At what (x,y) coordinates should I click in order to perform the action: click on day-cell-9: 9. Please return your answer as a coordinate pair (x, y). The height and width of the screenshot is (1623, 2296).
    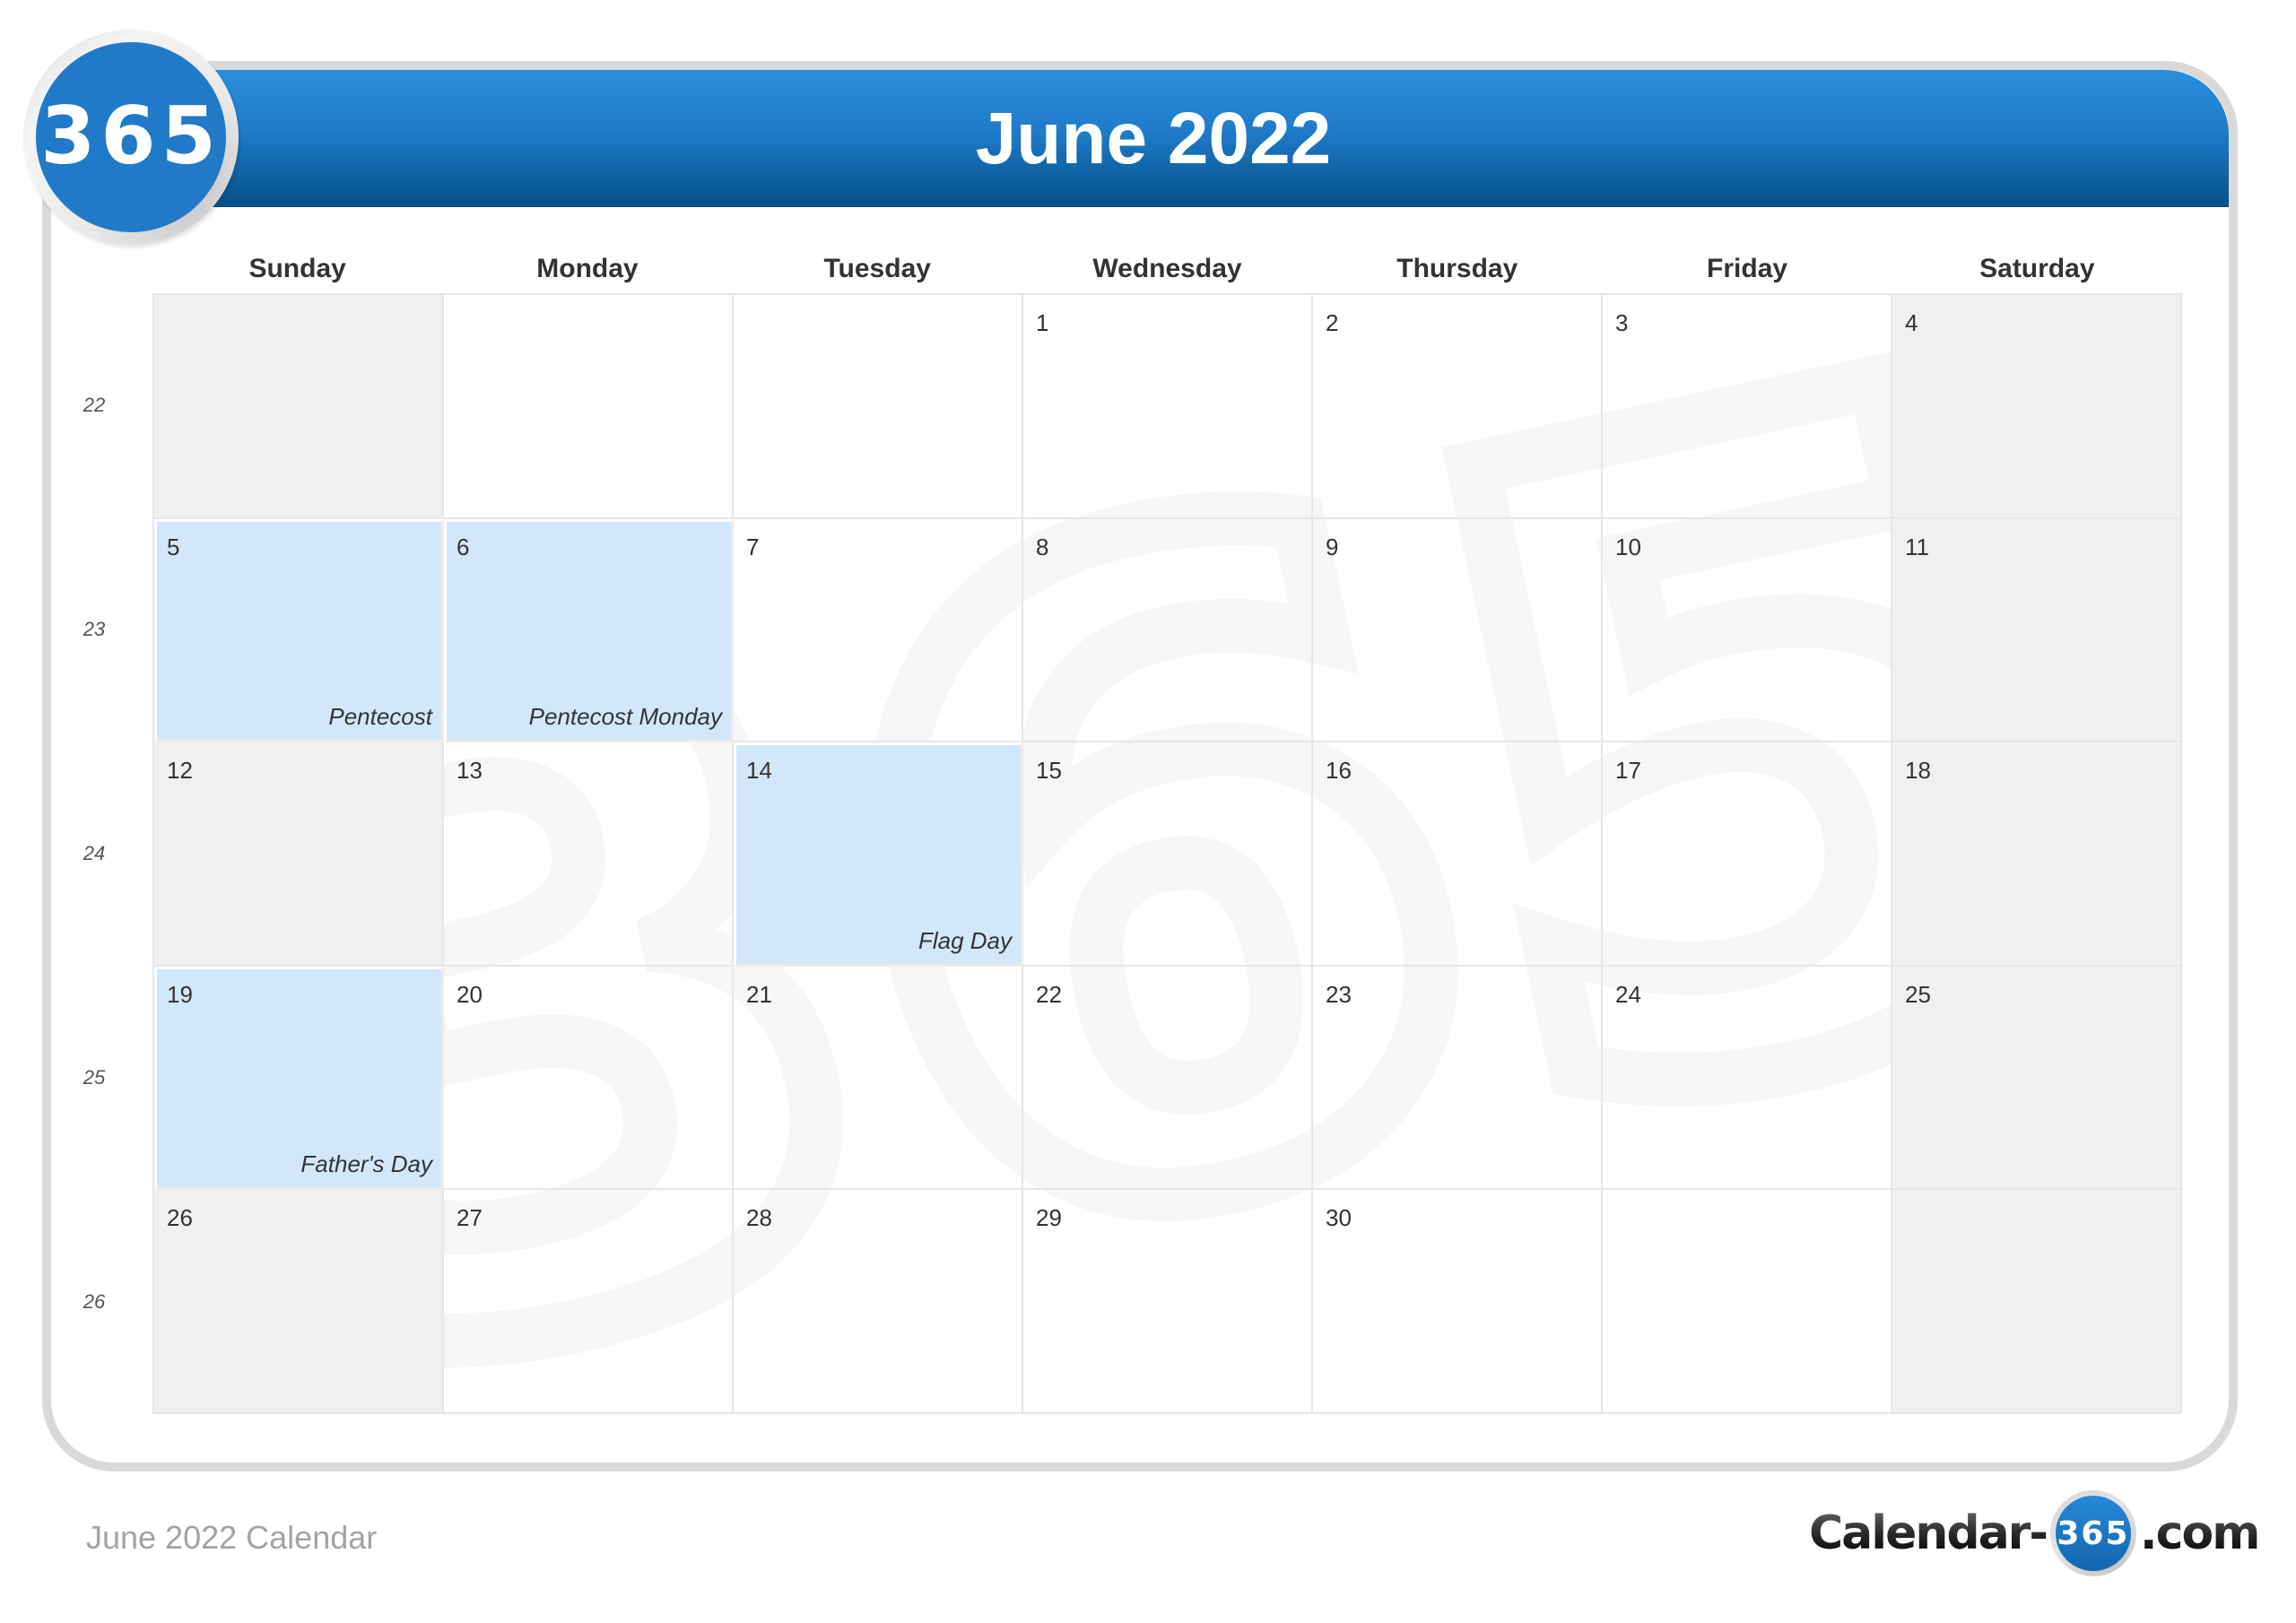
    Looking at the image, I should click on (1458, 630).